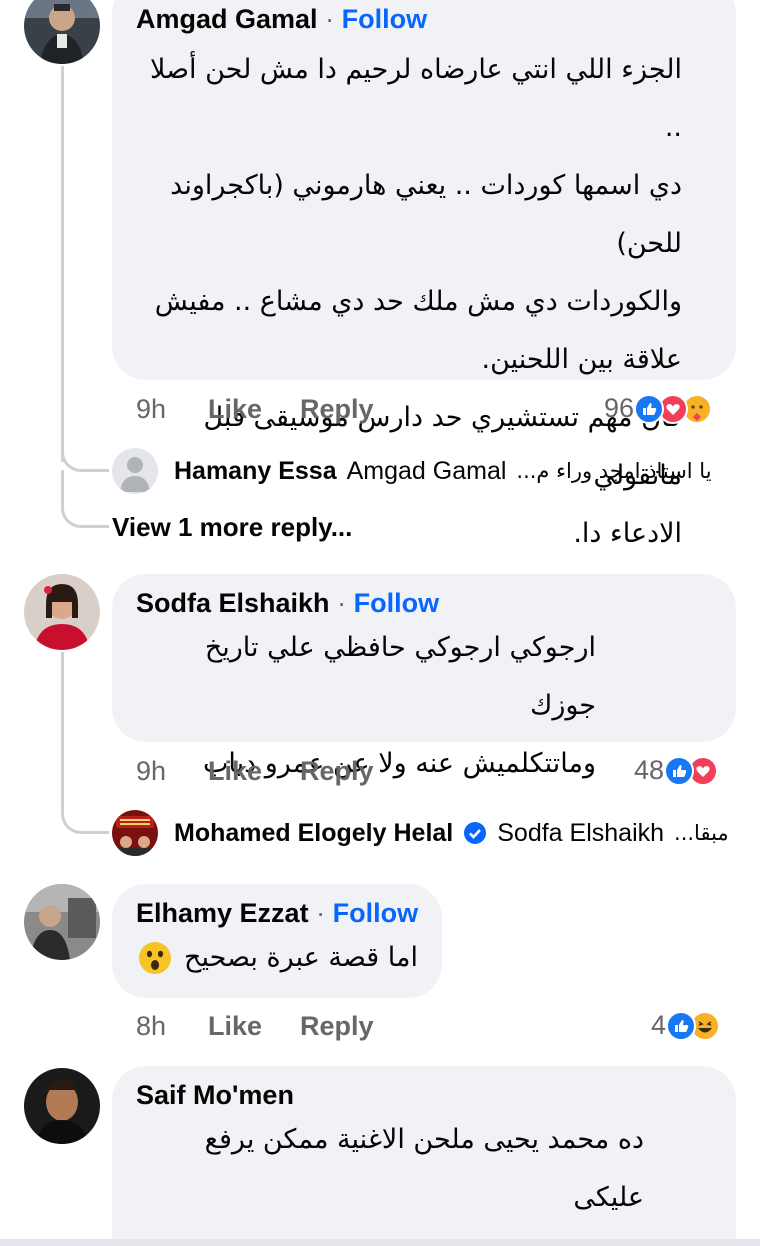  I want to click on reply-mention: Amgad Gamal, so click(427, 471).